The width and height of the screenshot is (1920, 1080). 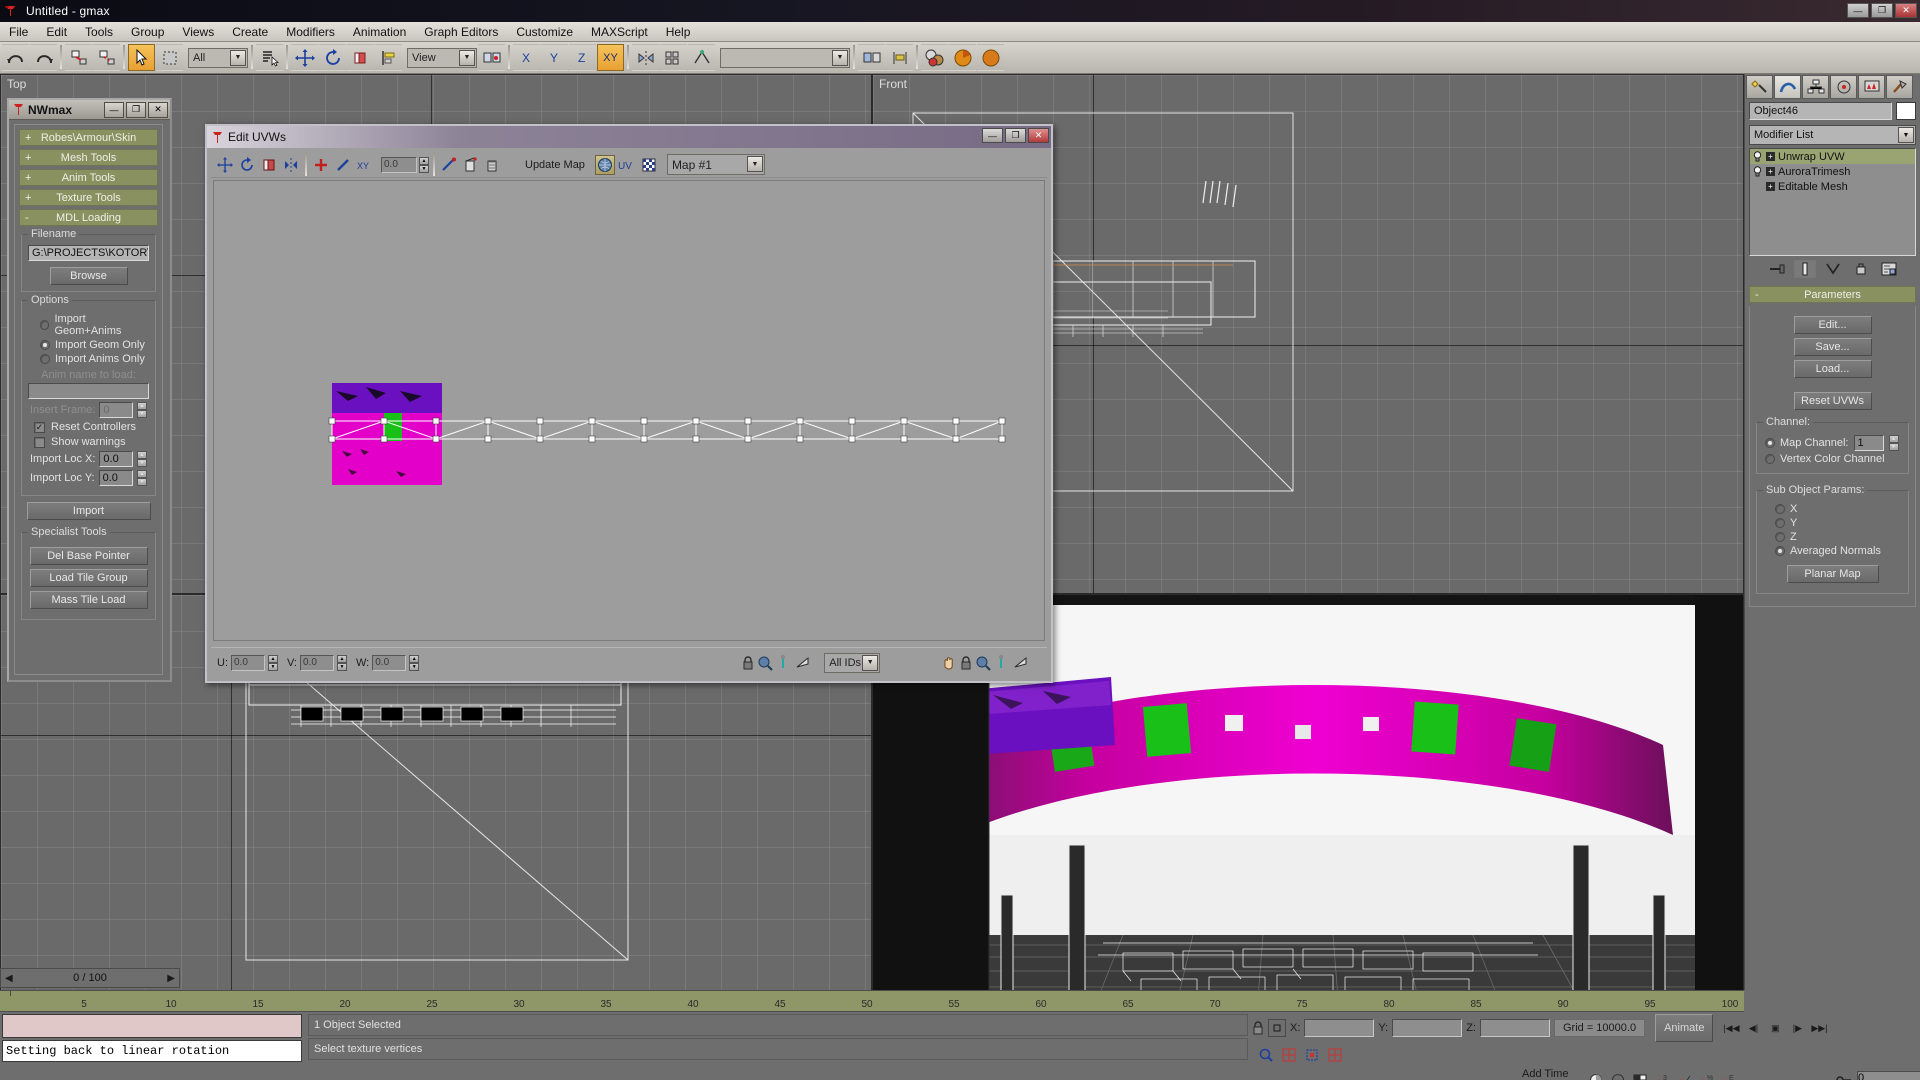 I want to click on import-loc-x-spinner: ▲ ▼, so click(x=142, y=459).